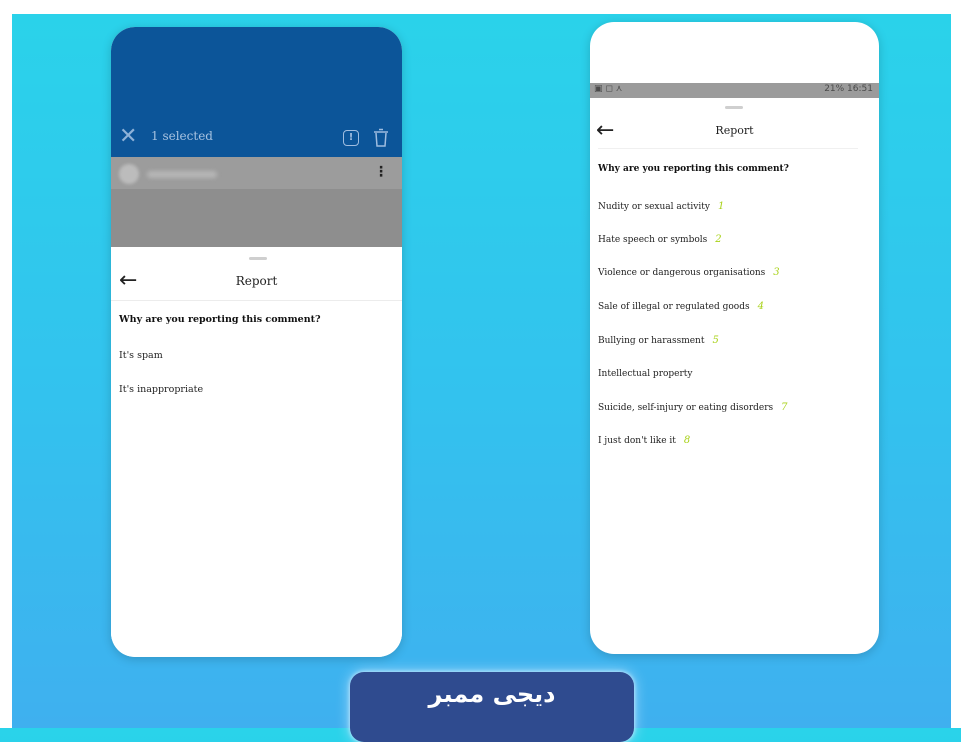  Describe the element at coordinates (129, 174) in the screenshot. I see `avatar` at that location.